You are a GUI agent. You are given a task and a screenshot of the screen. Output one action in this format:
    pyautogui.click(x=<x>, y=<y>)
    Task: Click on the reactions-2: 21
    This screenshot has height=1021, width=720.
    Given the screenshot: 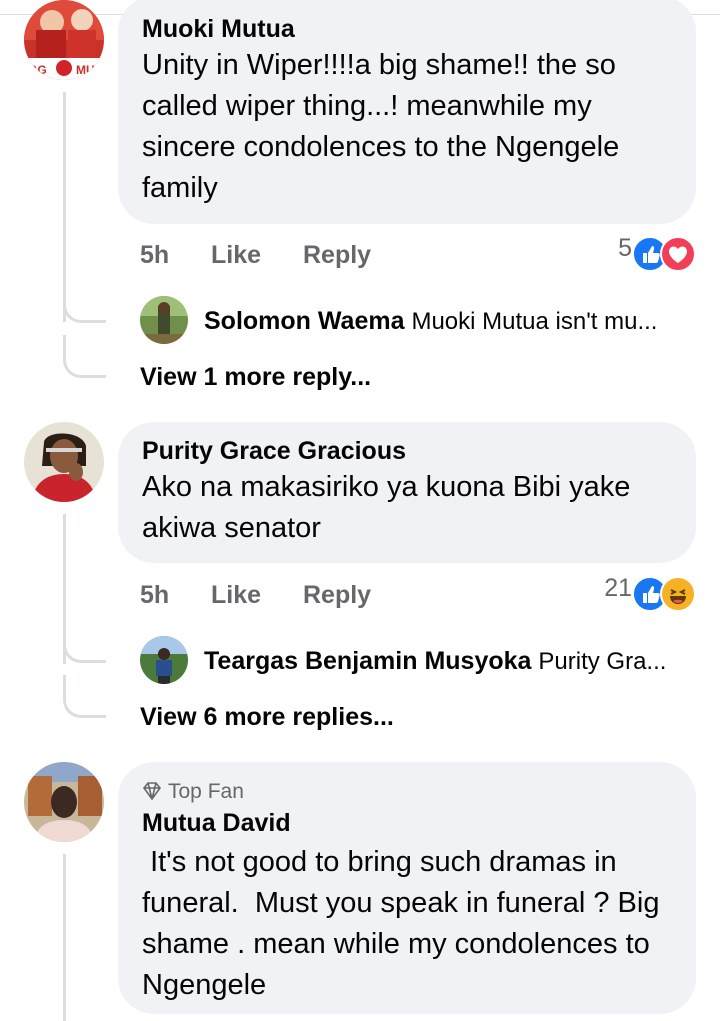 What is the action you would take?
    pyautogui.click(x=630, y=593)
    